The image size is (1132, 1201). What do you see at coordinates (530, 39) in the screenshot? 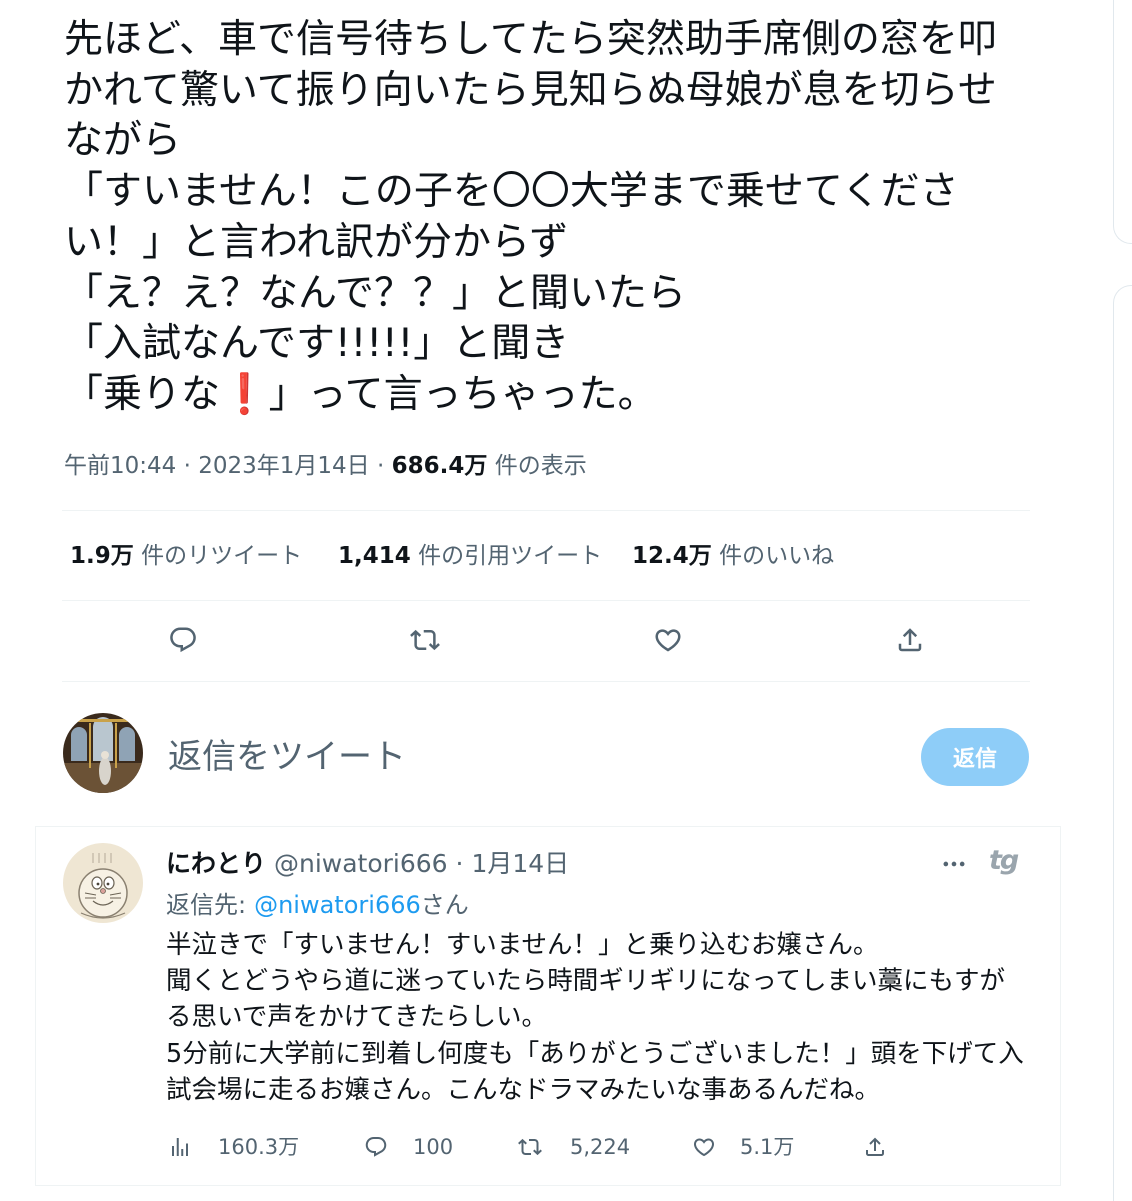
I see `tweet-text-line: 先ほど、車で信号待ちしてたら突然助手席側の窓を叩` at bounding box center [530, 39].